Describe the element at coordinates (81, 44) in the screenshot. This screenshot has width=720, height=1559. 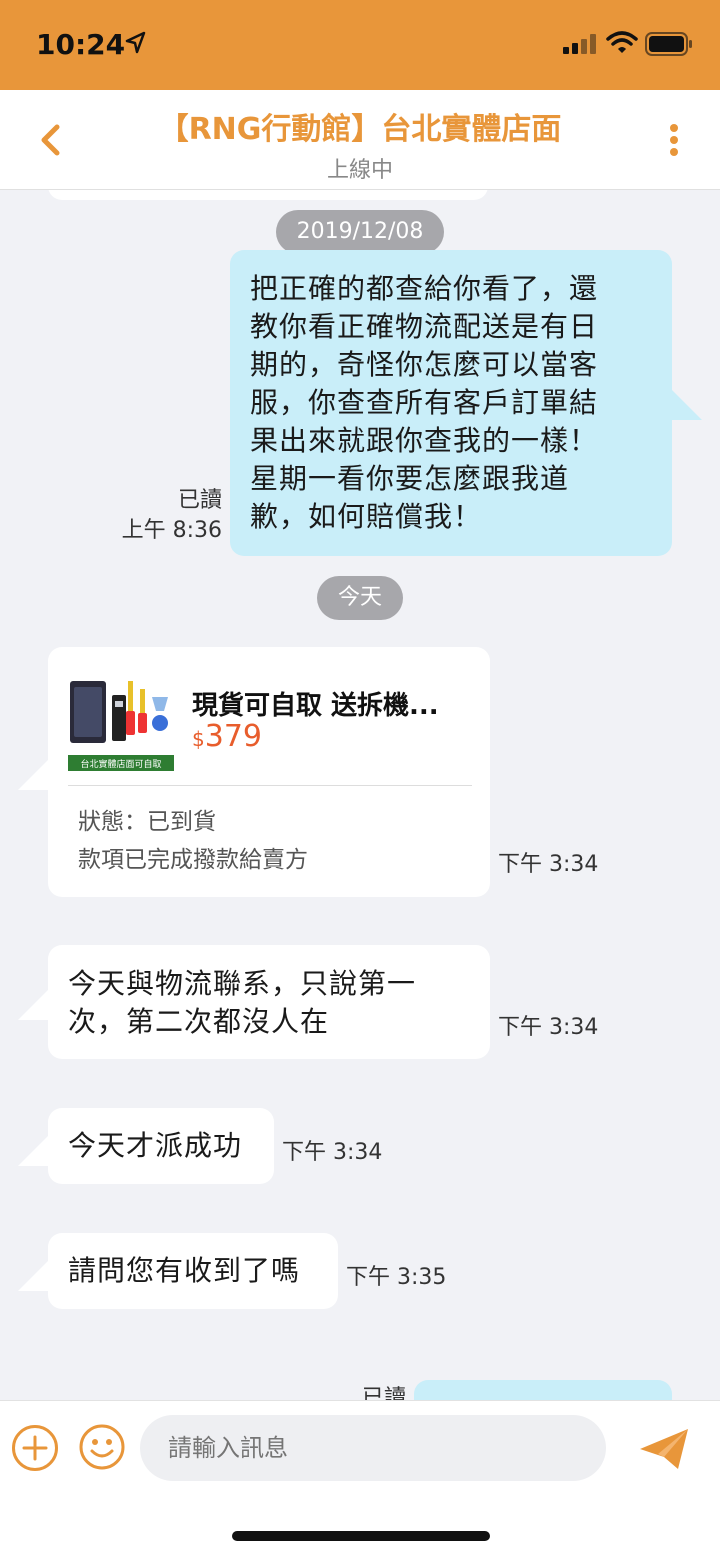
I see `status-time: 10:24` at that location.